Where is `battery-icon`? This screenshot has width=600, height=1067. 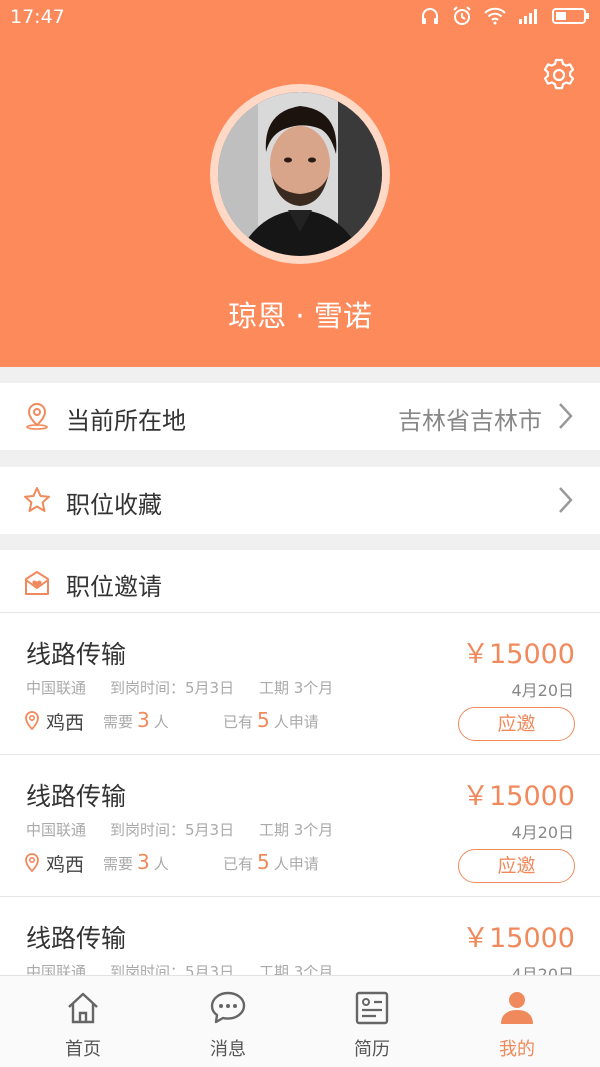
battery-icon is located at coordinates (570, 16).